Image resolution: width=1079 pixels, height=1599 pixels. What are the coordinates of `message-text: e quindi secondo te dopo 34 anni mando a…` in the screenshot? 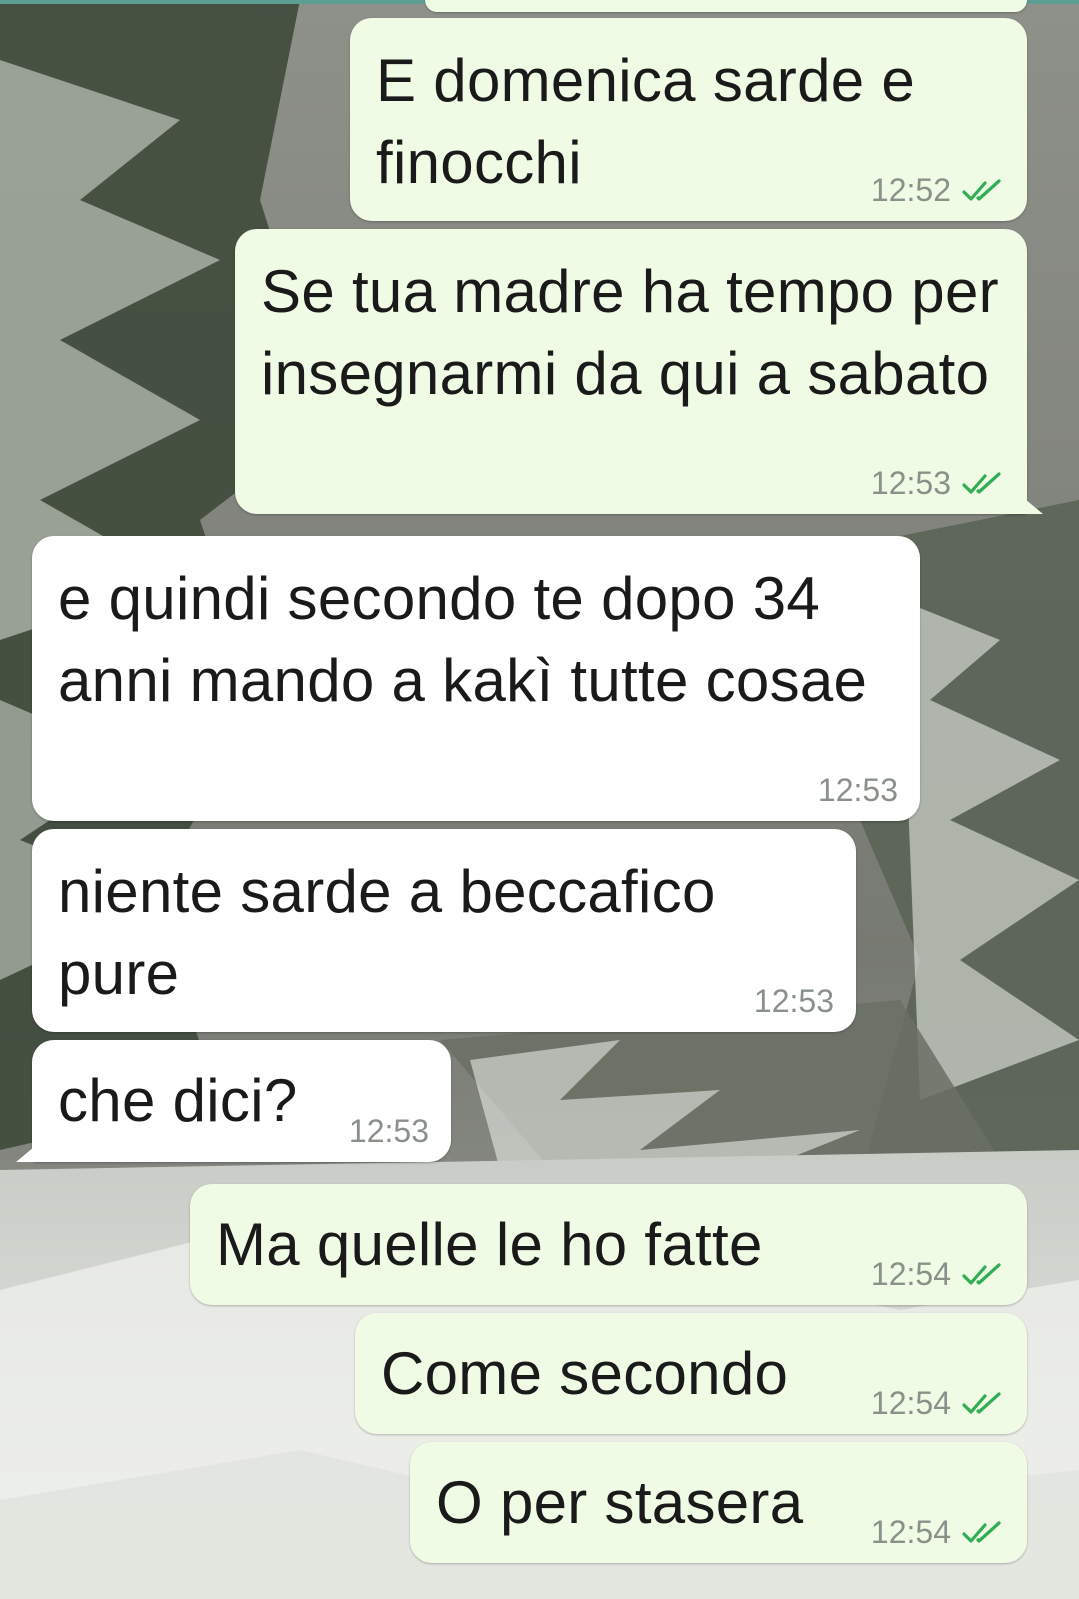 It's located at (463, 639).